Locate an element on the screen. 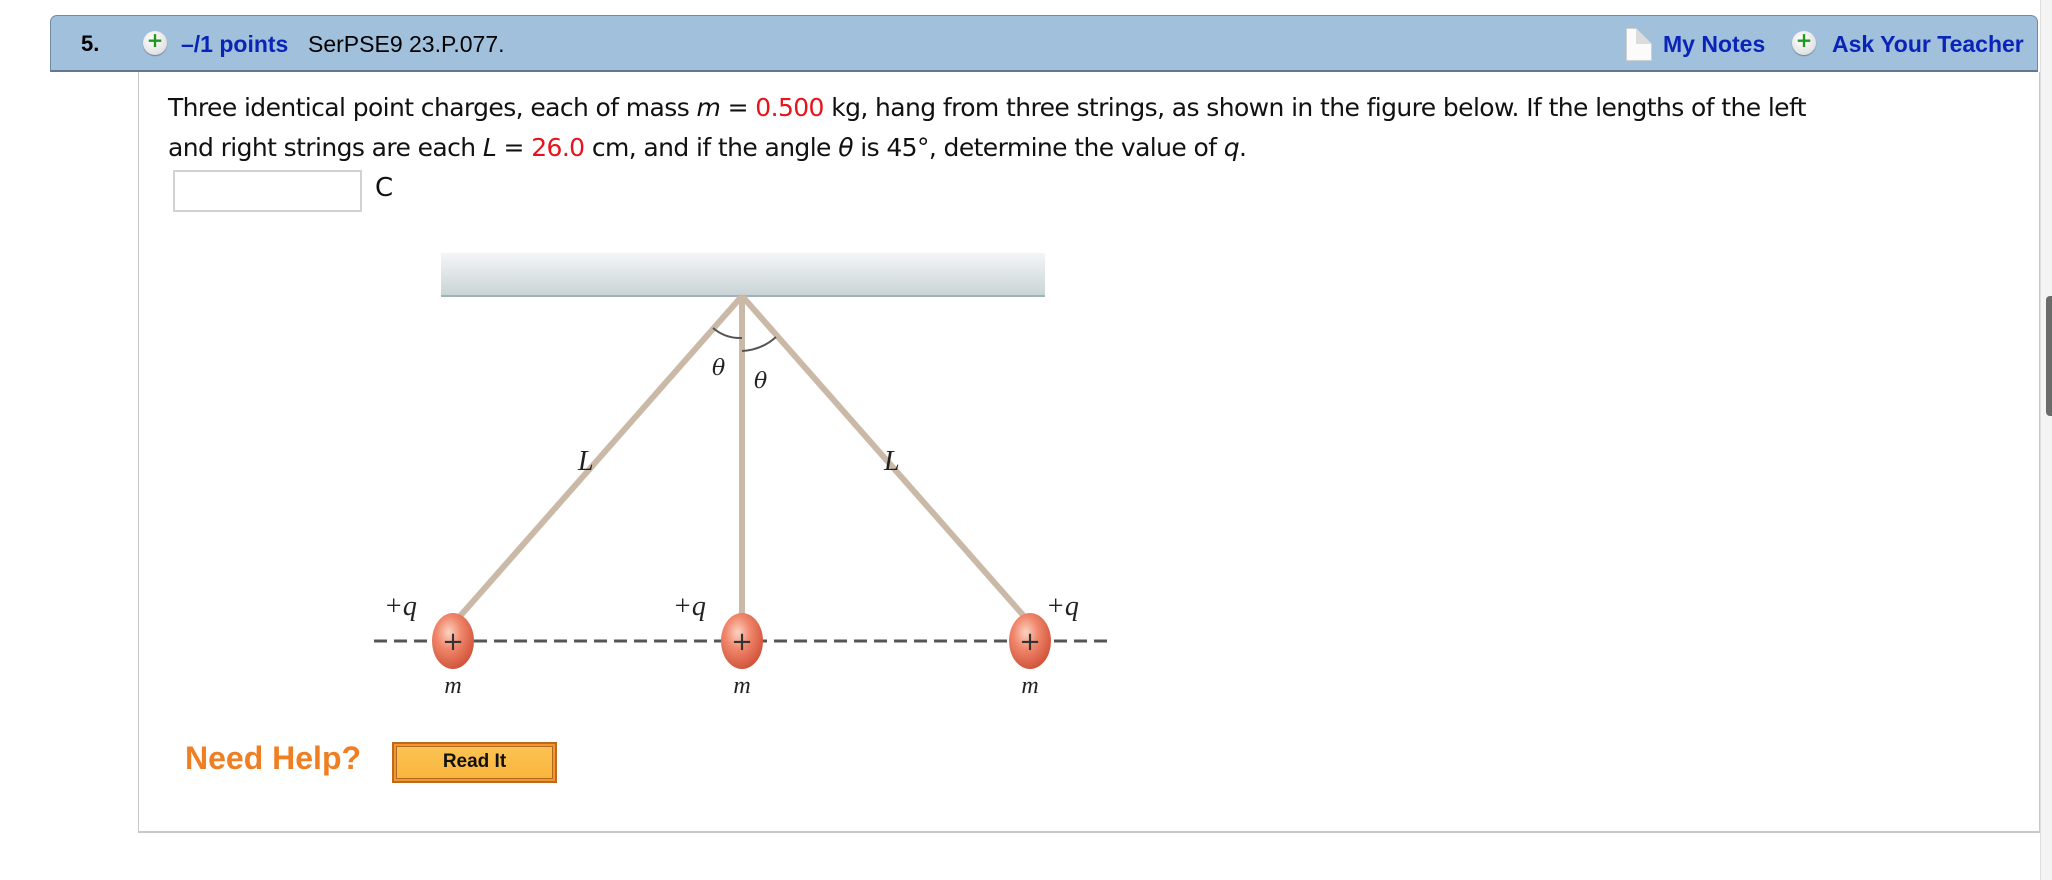 This screenshot has height=880, width=2052. text-segment: and right strings are each is located at coordinates (325, 147).